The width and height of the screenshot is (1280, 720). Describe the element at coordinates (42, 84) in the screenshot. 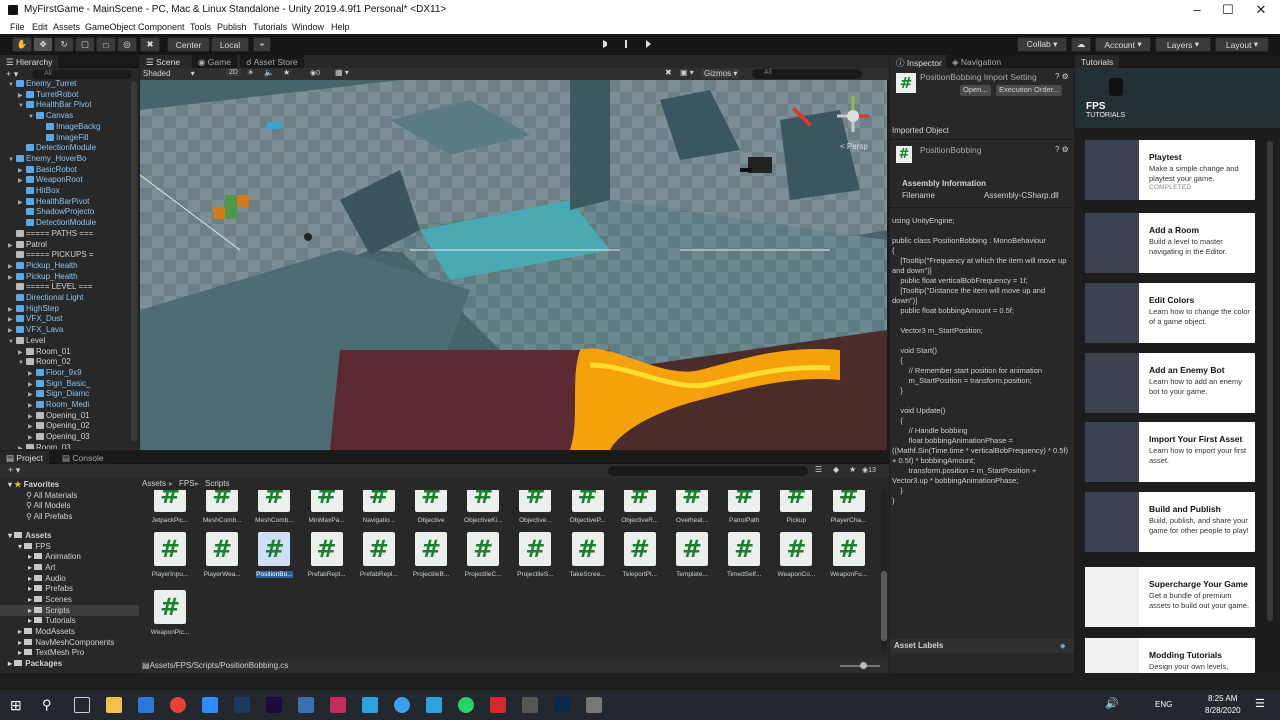

I see `hierarchy-item: ▼ Enemy_Turret` at that location.